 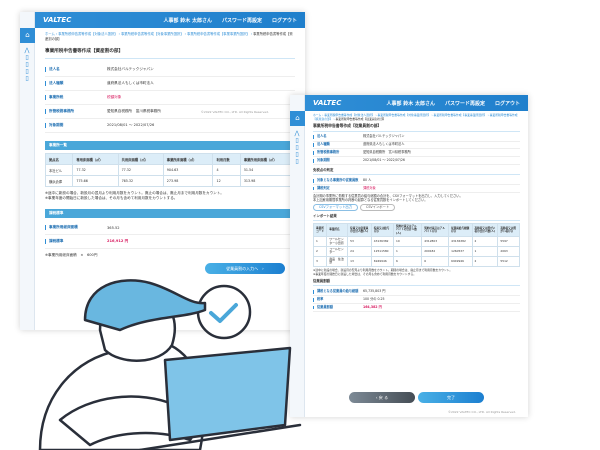 What do you see at coordinates (145, 305) in the screenshot?
I see `cap-icon` at bounding box center [145, 305].